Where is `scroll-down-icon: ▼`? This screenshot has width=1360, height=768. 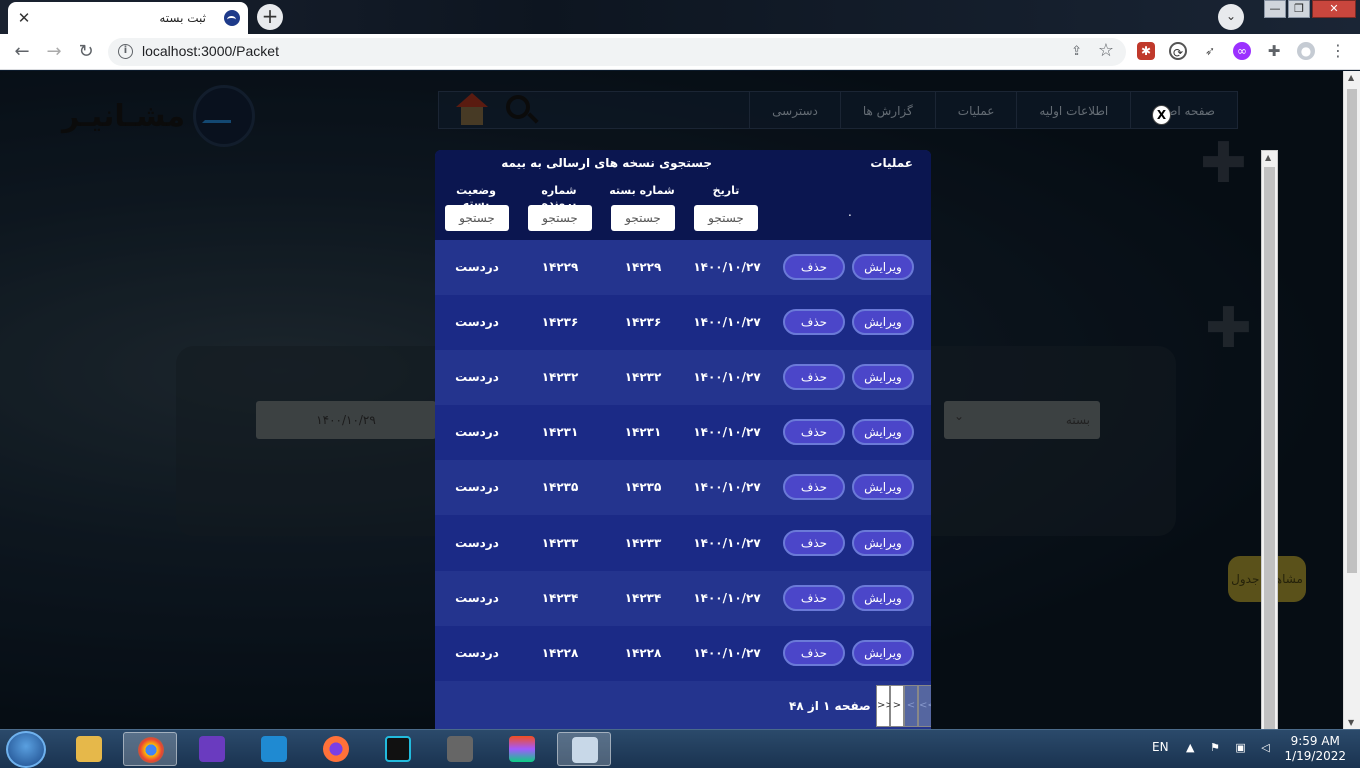 scroll-down-icon: ▼ is located at coordinates (1351, 722).